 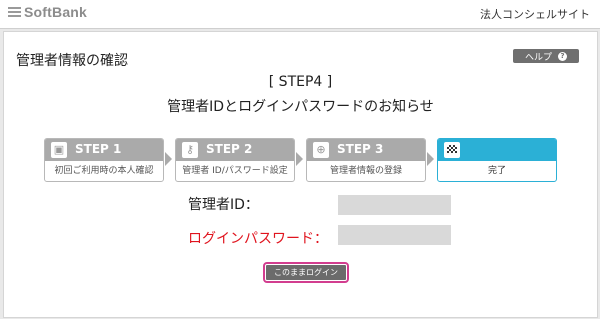 I want to click on help-button: ヘルプ ?, so click(x=546, y=56).